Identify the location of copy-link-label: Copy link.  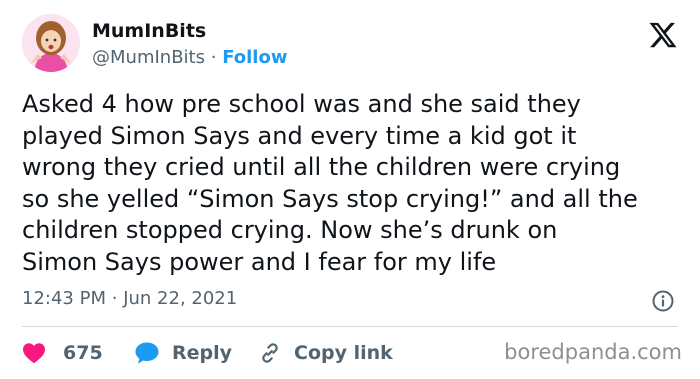
(343, 353).